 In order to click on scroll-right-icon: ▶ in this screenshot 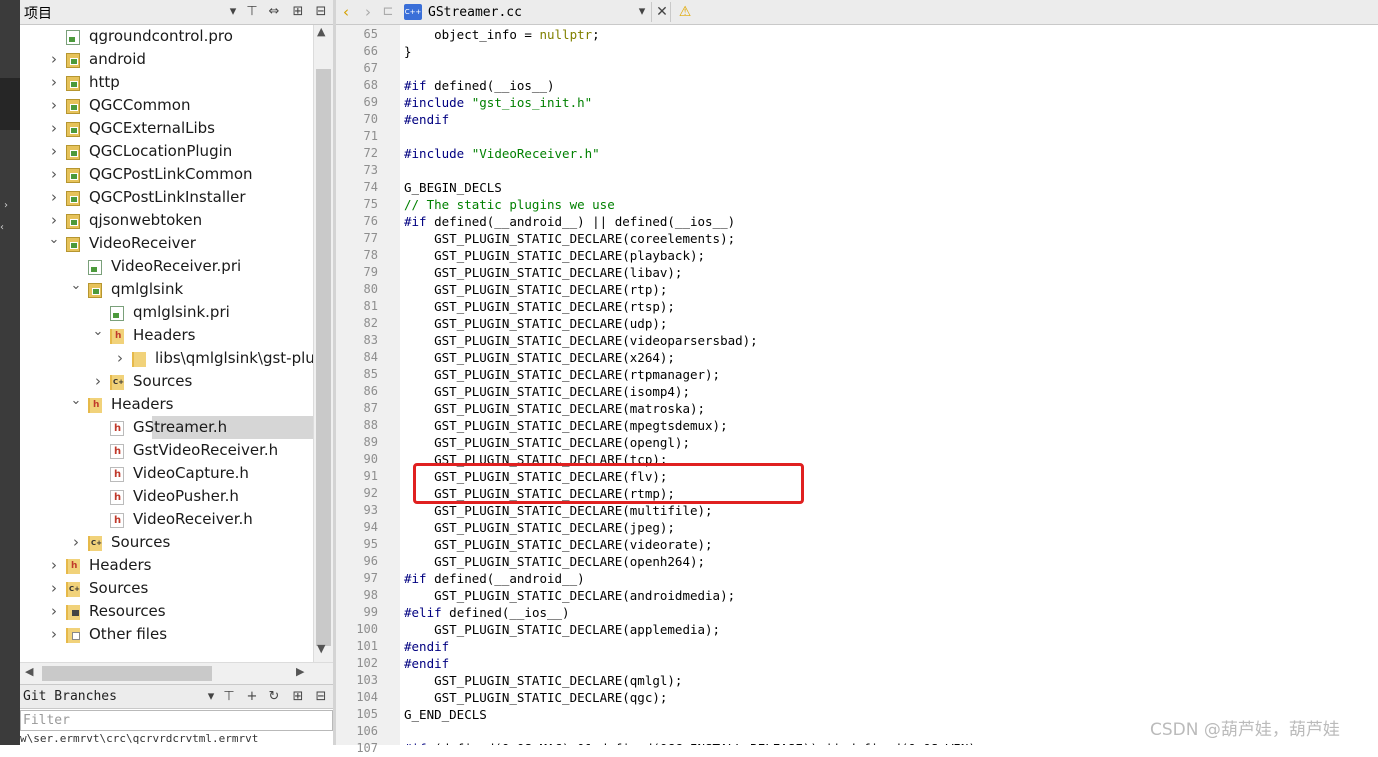, I will do `click(300, 671)`.